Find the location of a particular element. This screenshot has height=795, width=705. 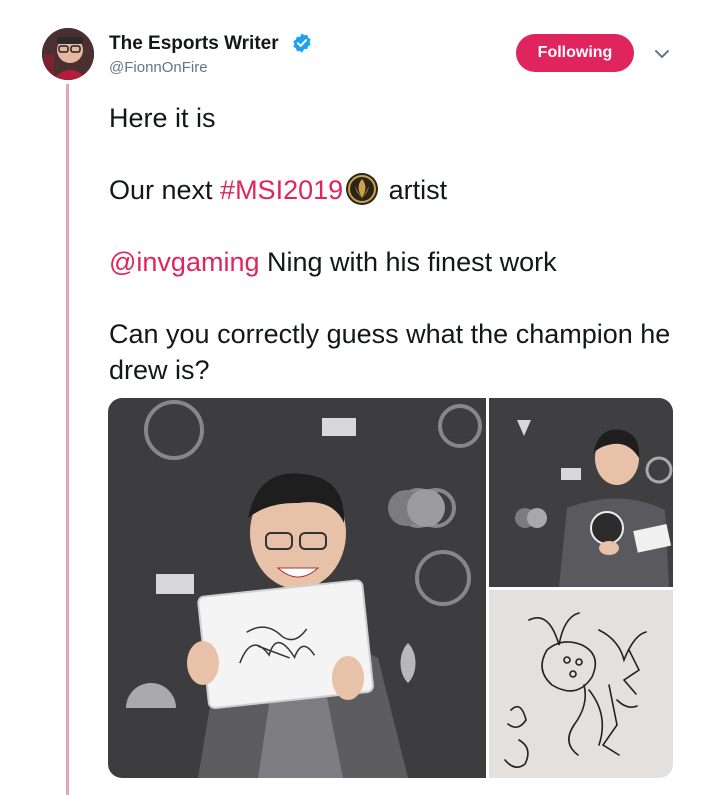

author-handle: @FionnOnFire is located at coordinates (158, 67).